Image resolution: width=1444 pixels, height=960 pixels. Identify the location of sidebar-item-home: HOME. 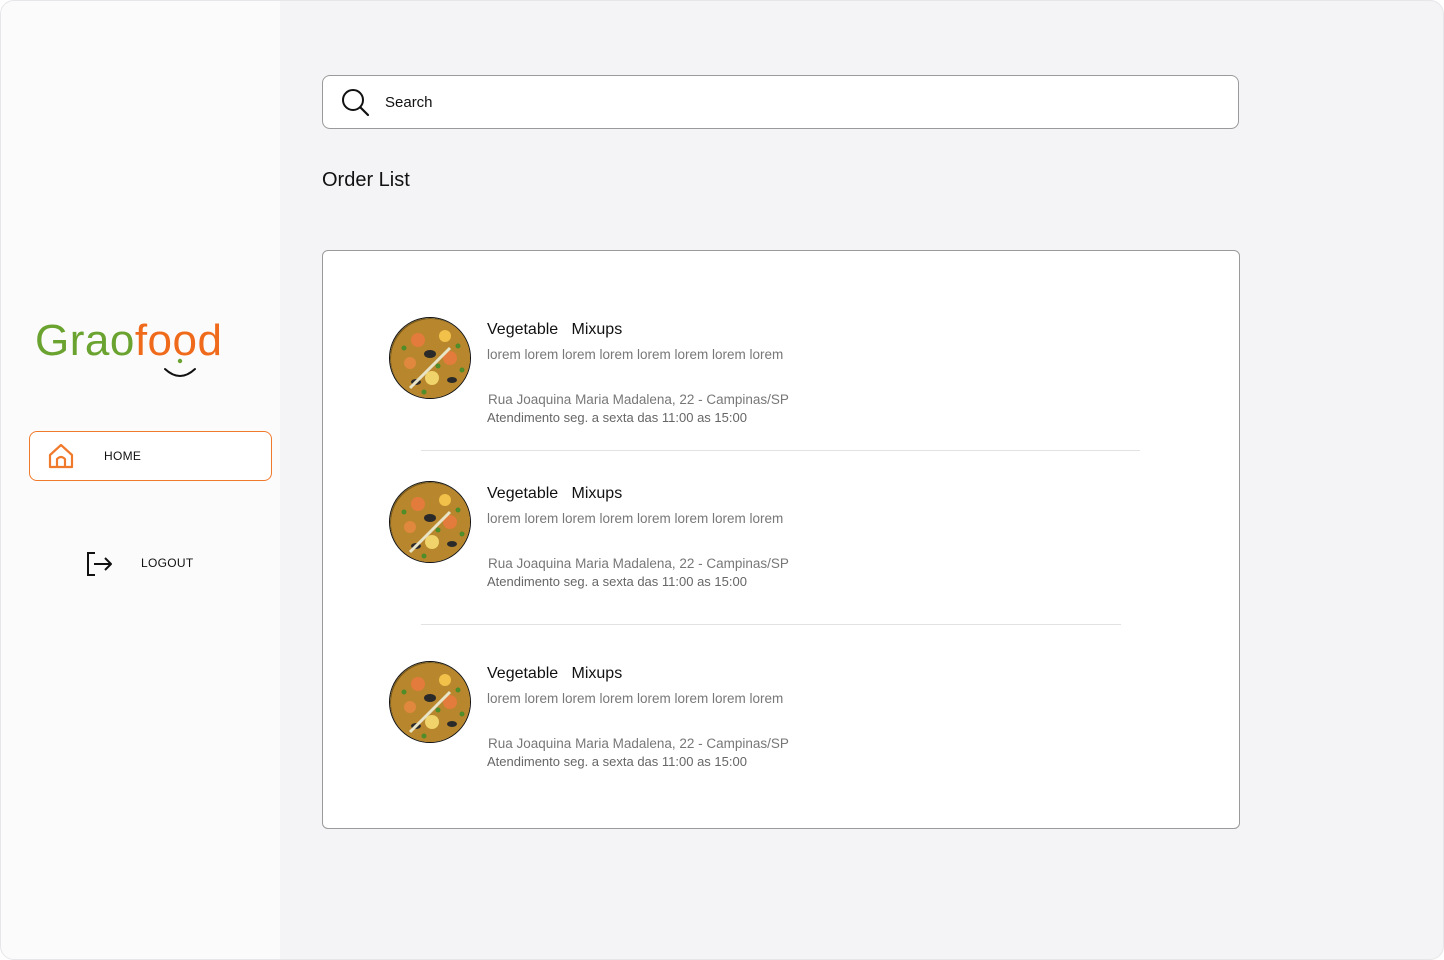
(150, 456).